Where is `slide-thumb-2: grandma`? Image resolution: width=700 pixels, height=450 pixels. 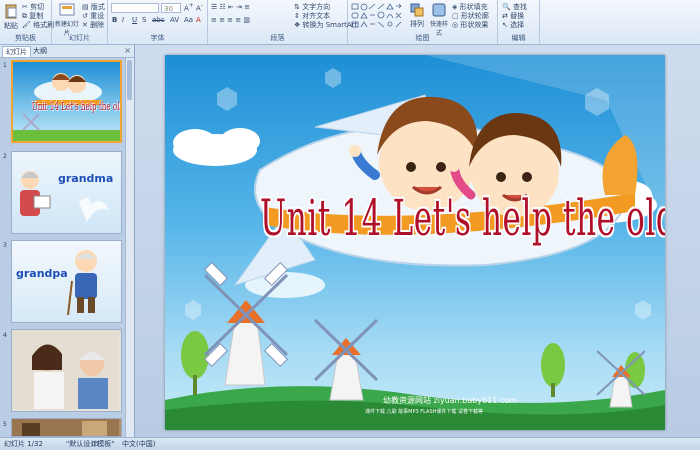
slide-thumb-2: grandma is located at coordinates (66, 192).